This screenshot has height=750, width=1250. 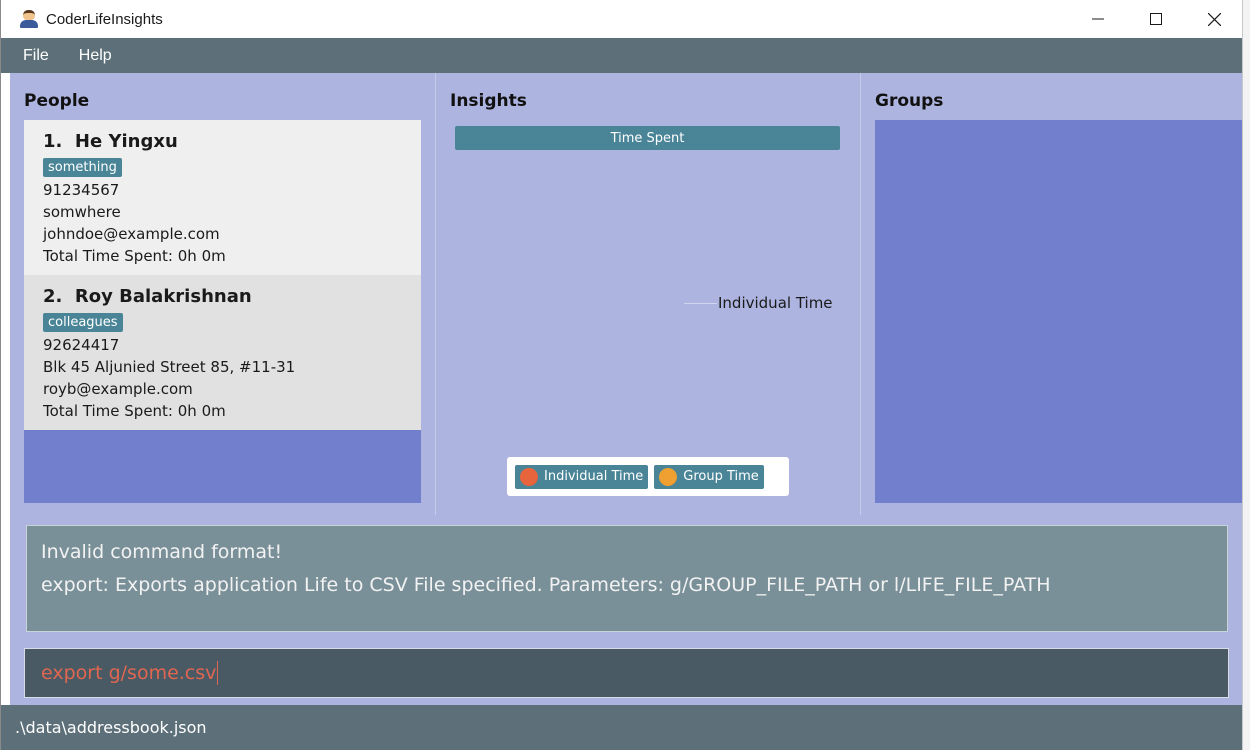 I want to click on legend-item-group-time: Group Time, so click(x=709, y=476).